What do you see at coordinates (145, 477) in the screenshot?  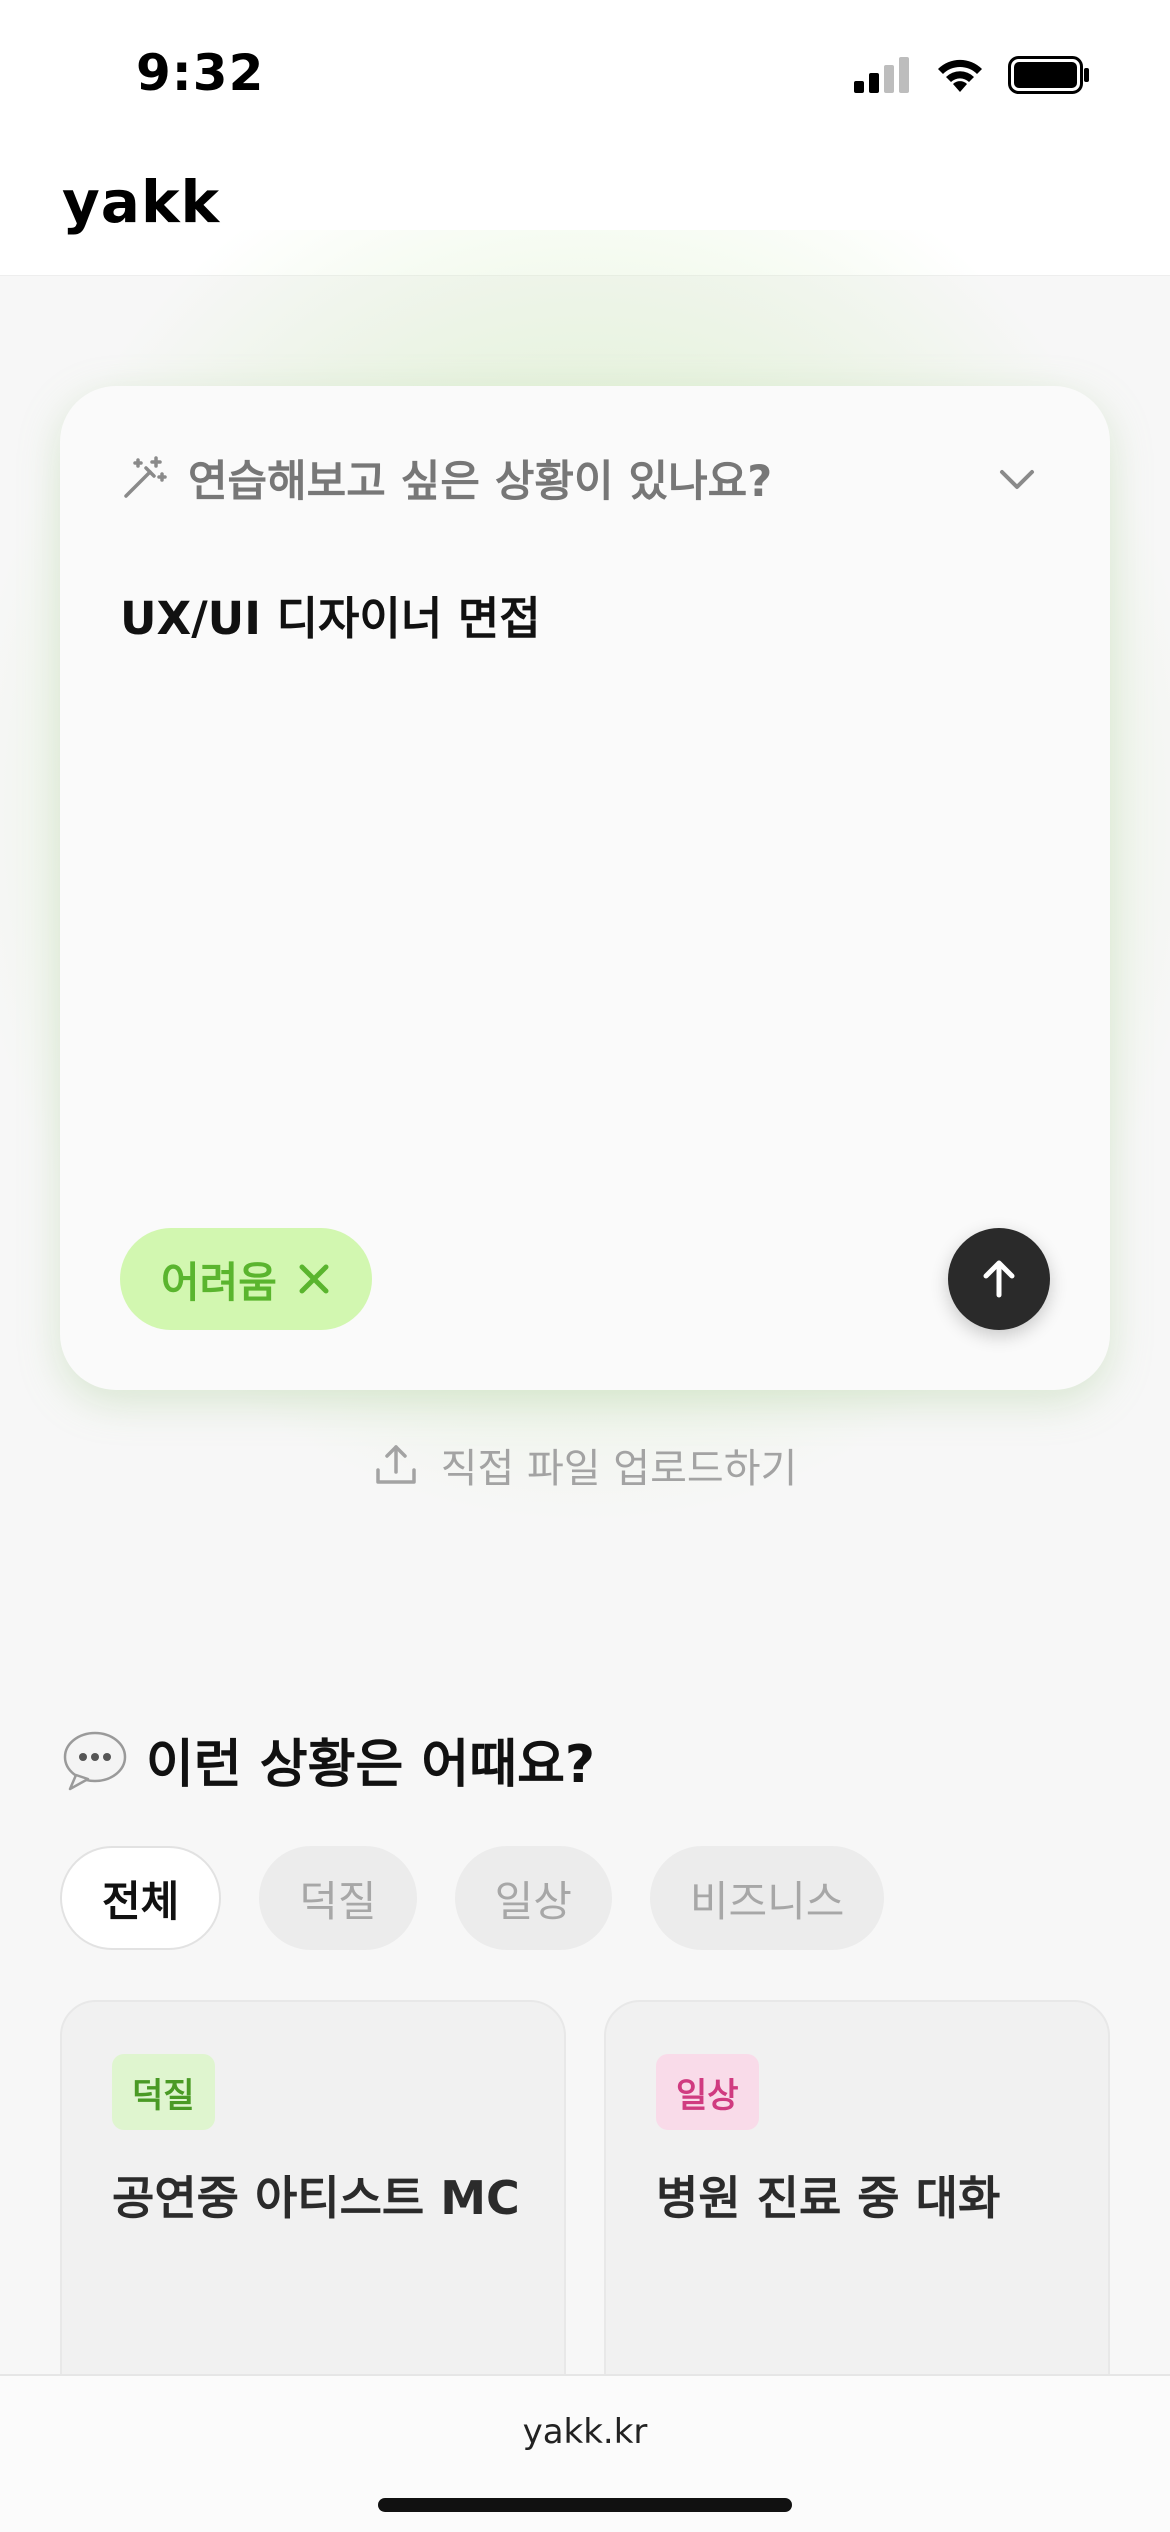 I see `magic-wand-icon` at bounding box center [145, 477].